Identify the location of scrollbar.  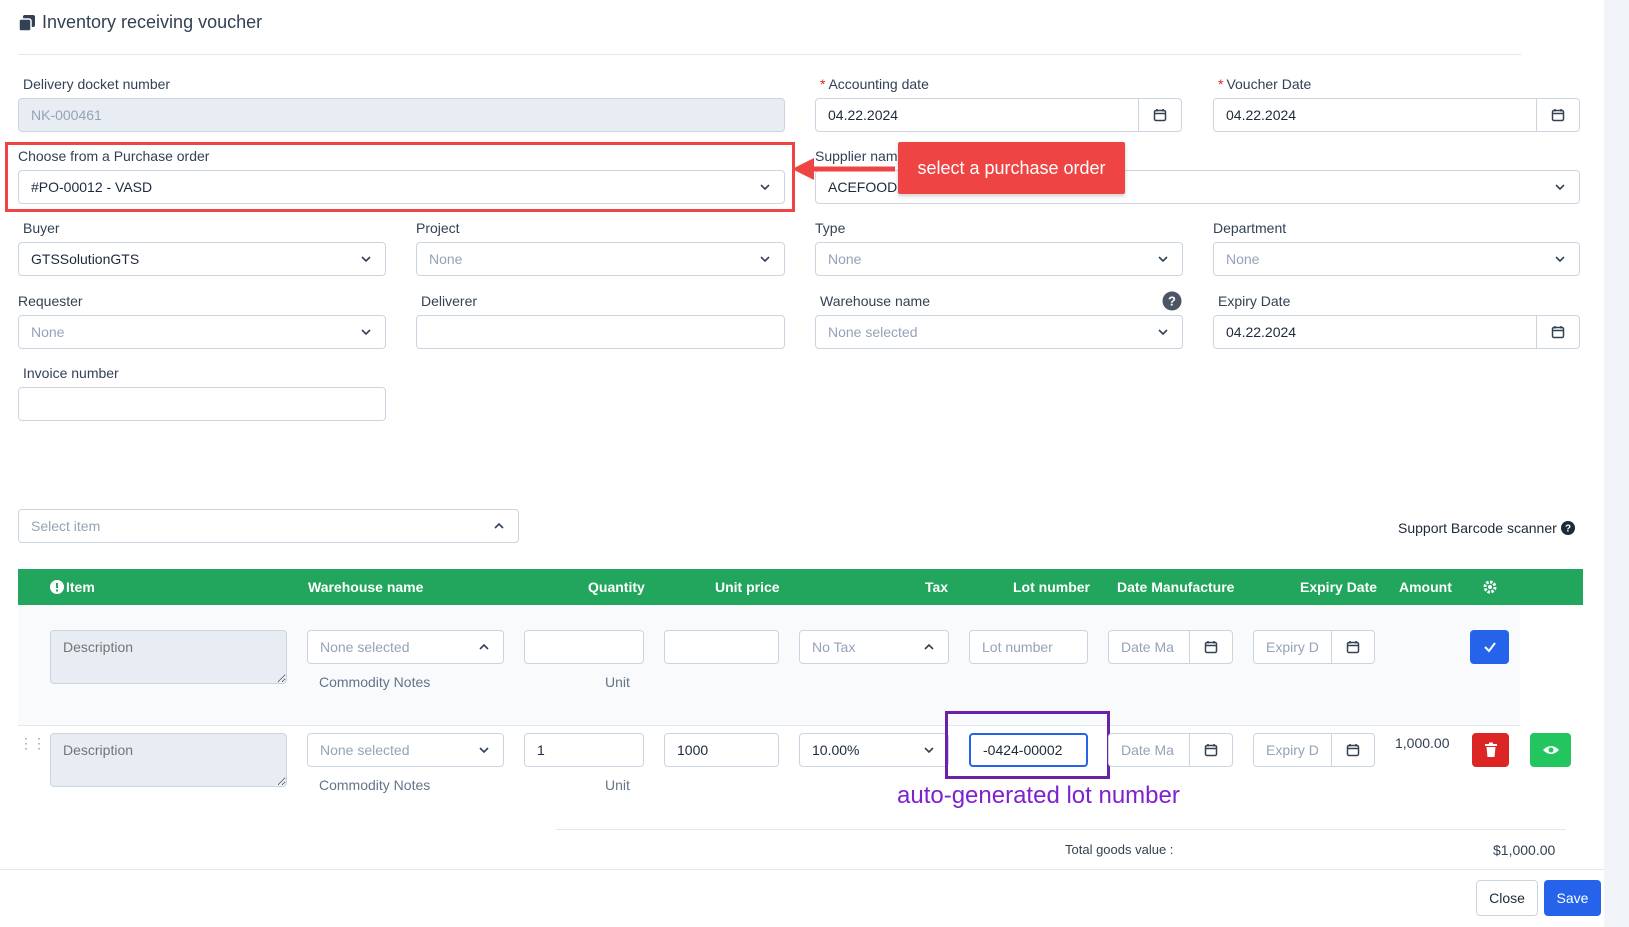
(1616, 463).